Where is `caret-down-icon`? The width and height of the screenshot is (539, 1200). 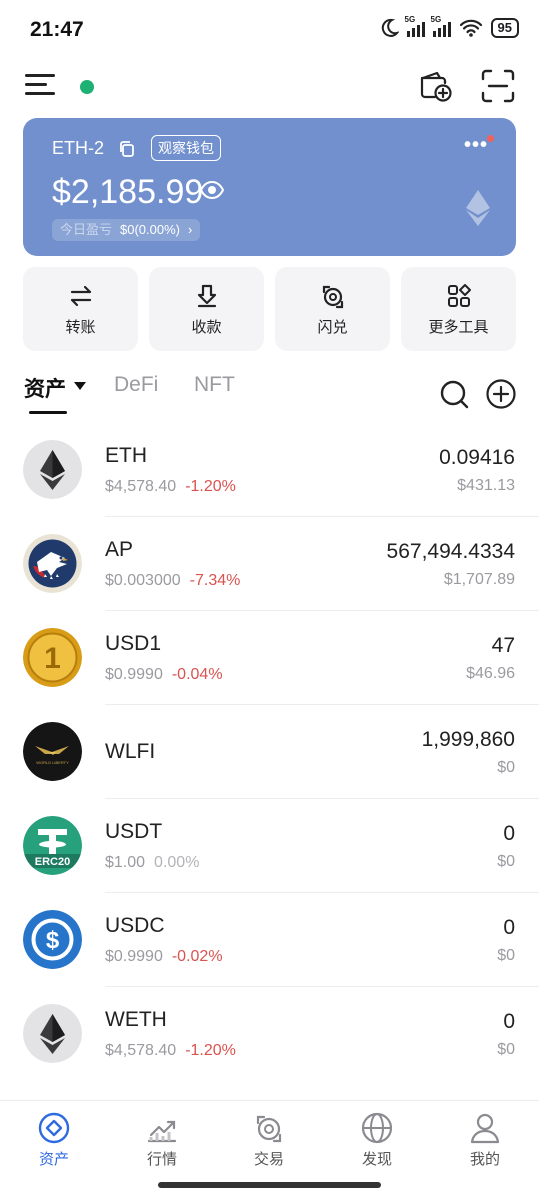 caret-down-icon is located at coordinates (80, 386).